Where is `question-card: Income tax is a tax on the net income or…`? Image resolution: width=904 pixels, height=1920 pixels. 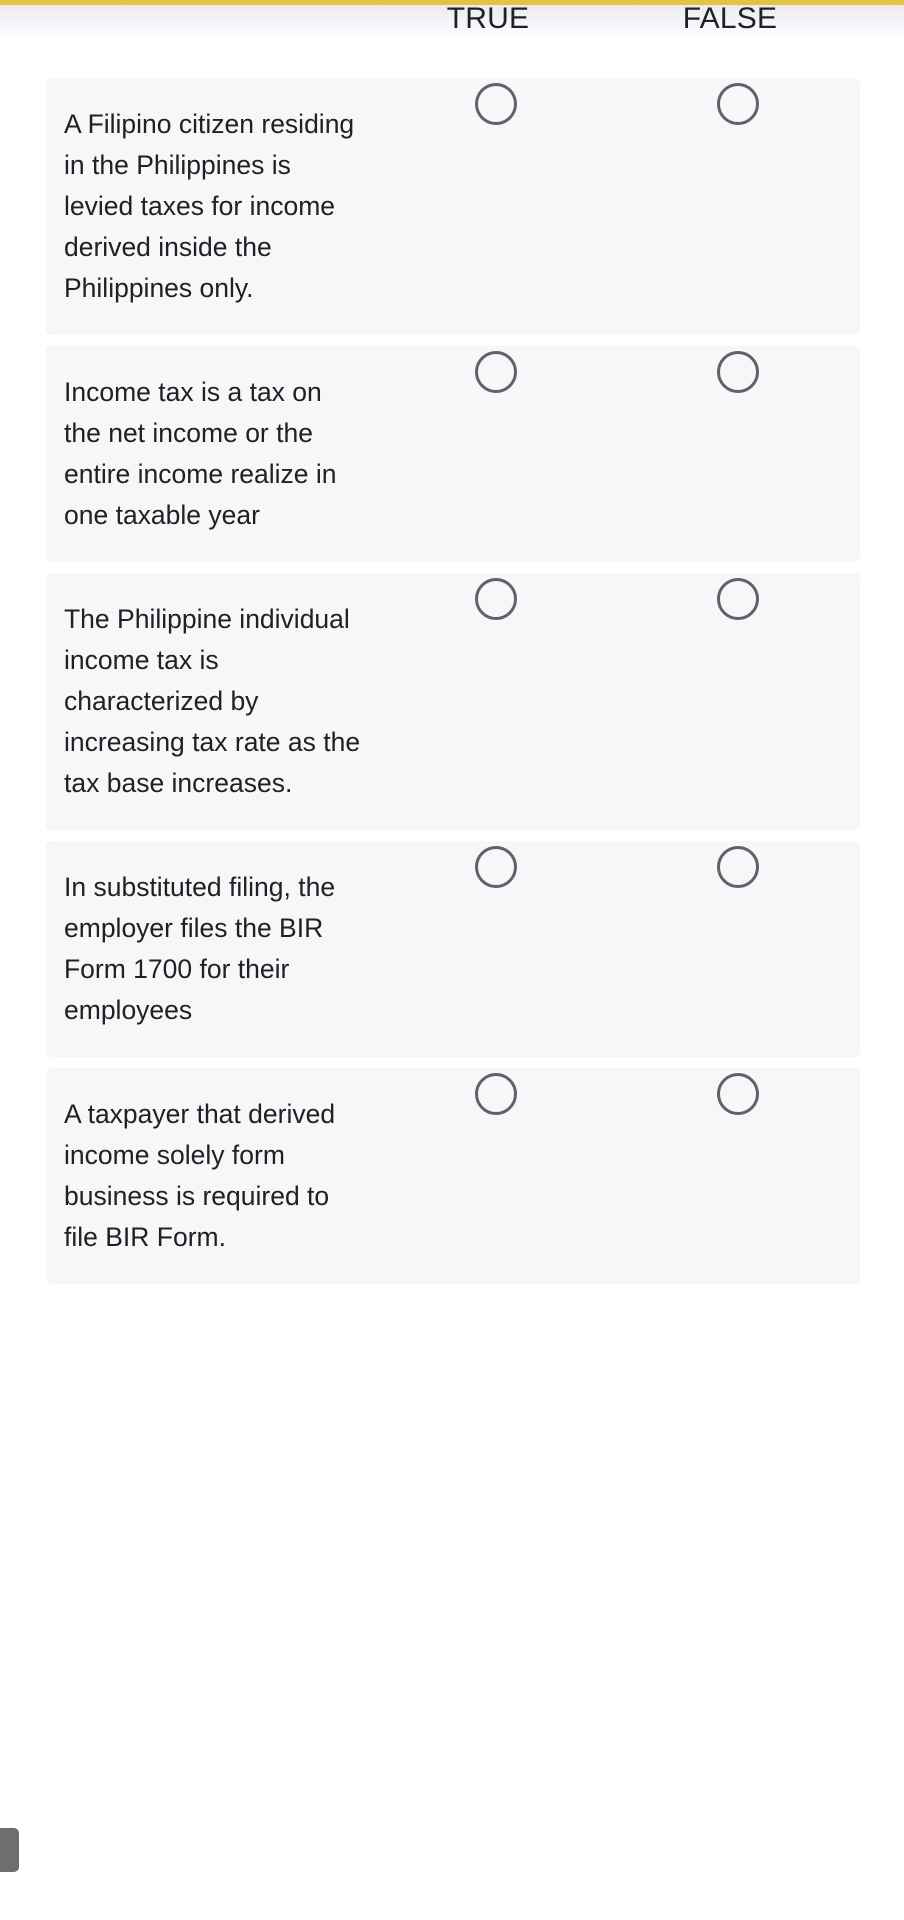 question-card: Income tax is a tax on the net income or… is located at coordinates (453, 454).